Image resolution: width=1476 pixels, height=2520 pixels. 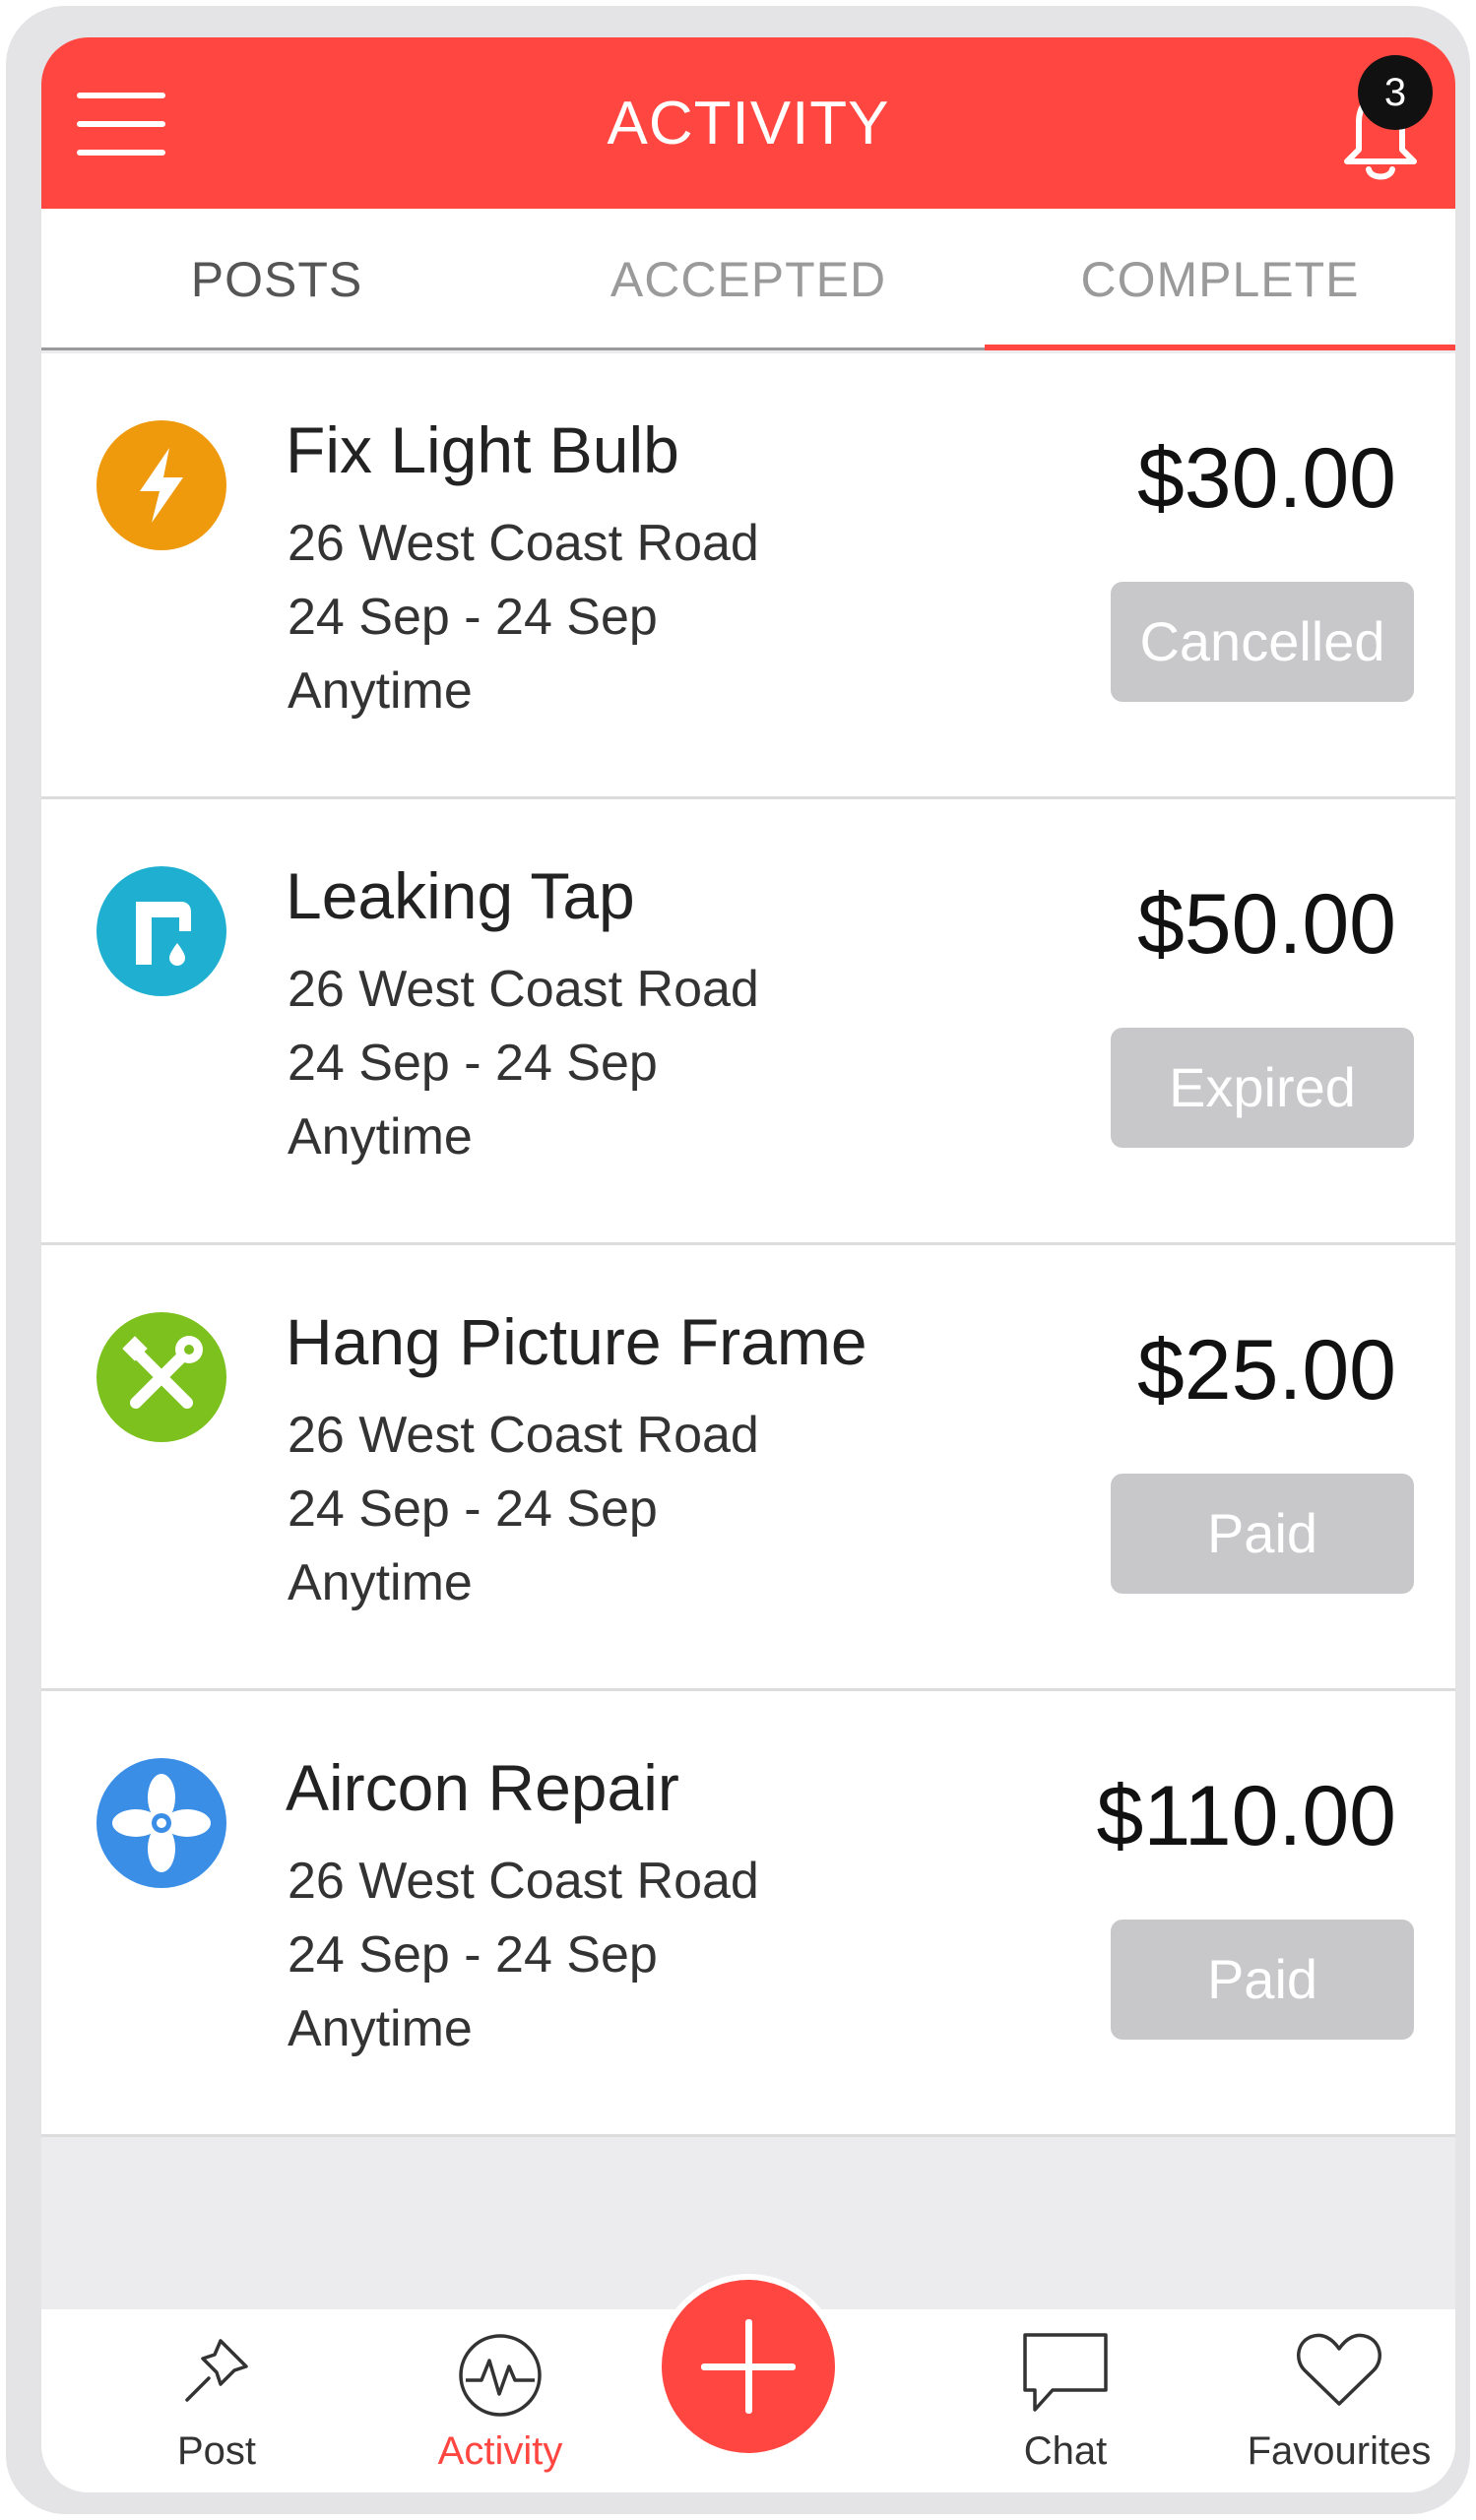 I want to click on page-title: ACTIVITY, so click(x=748, y=124).